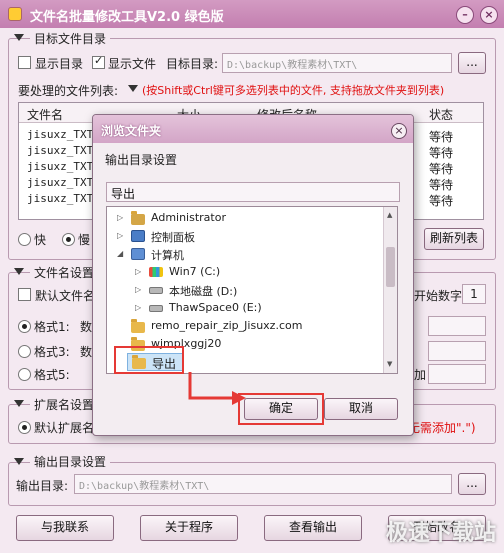  Describe the element at coordinates (390, 267) in the screenshot. I see `scroll-thumb` at that location.